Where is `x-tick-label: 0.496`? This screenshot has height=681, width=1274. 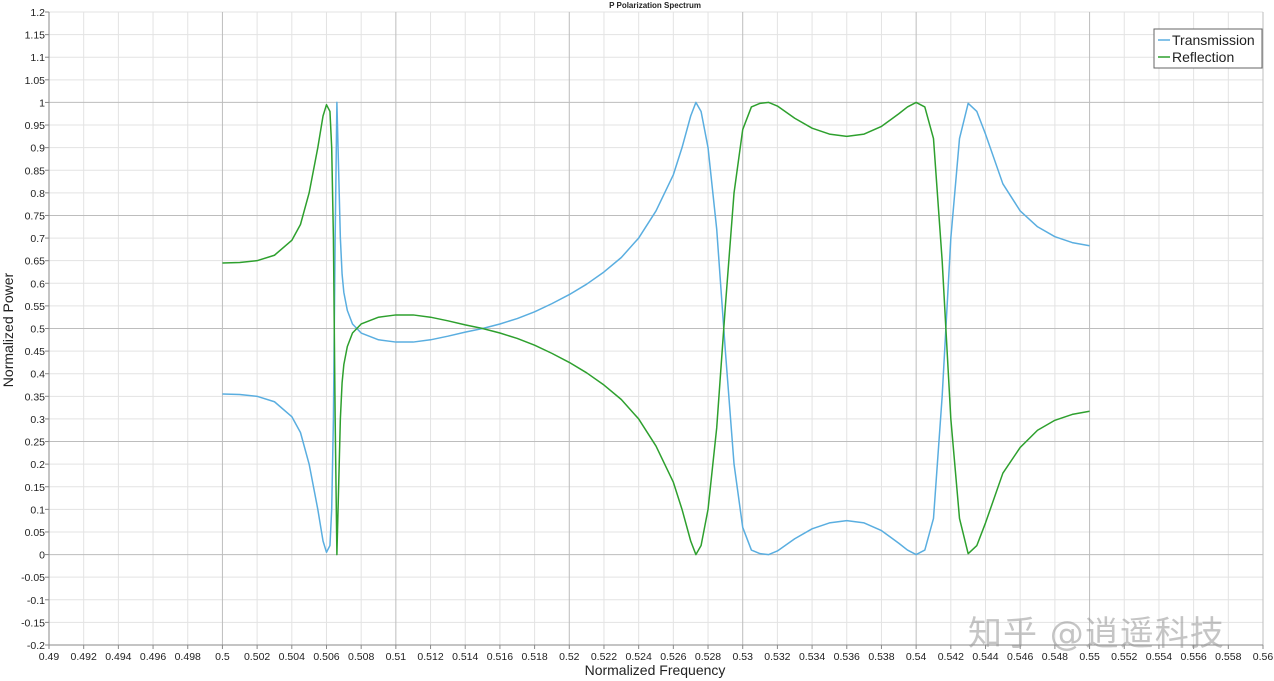 x-tick-label: 0.496 is located at coordinates (153, 657).